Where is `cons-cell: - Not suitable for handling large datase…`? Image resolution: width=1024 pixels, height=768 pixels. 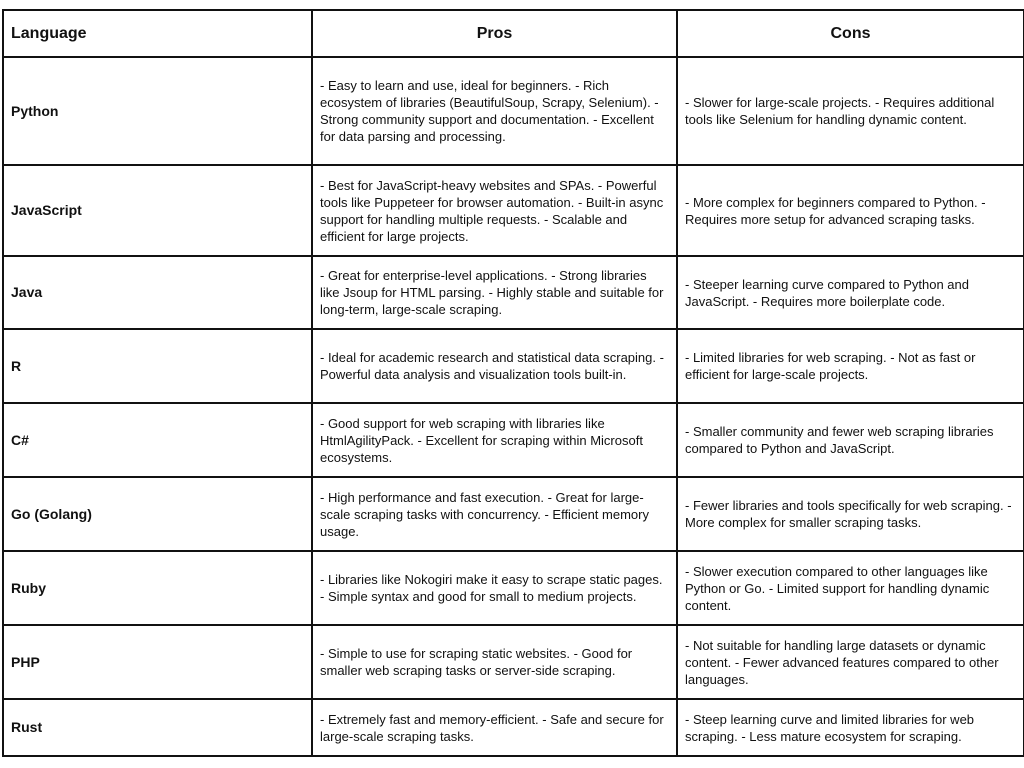
cons-cell: - Not suitable for handling large datase… is located at coordinates (850, 662).